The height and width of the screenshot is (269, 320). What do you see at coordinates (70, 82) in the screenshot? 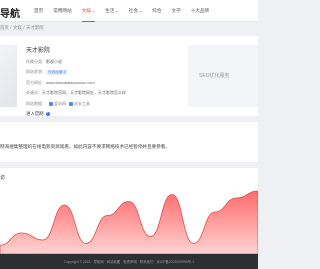
I see `site-url: www.tiancaidiancaowc.com` at bounding box center [70, 82].